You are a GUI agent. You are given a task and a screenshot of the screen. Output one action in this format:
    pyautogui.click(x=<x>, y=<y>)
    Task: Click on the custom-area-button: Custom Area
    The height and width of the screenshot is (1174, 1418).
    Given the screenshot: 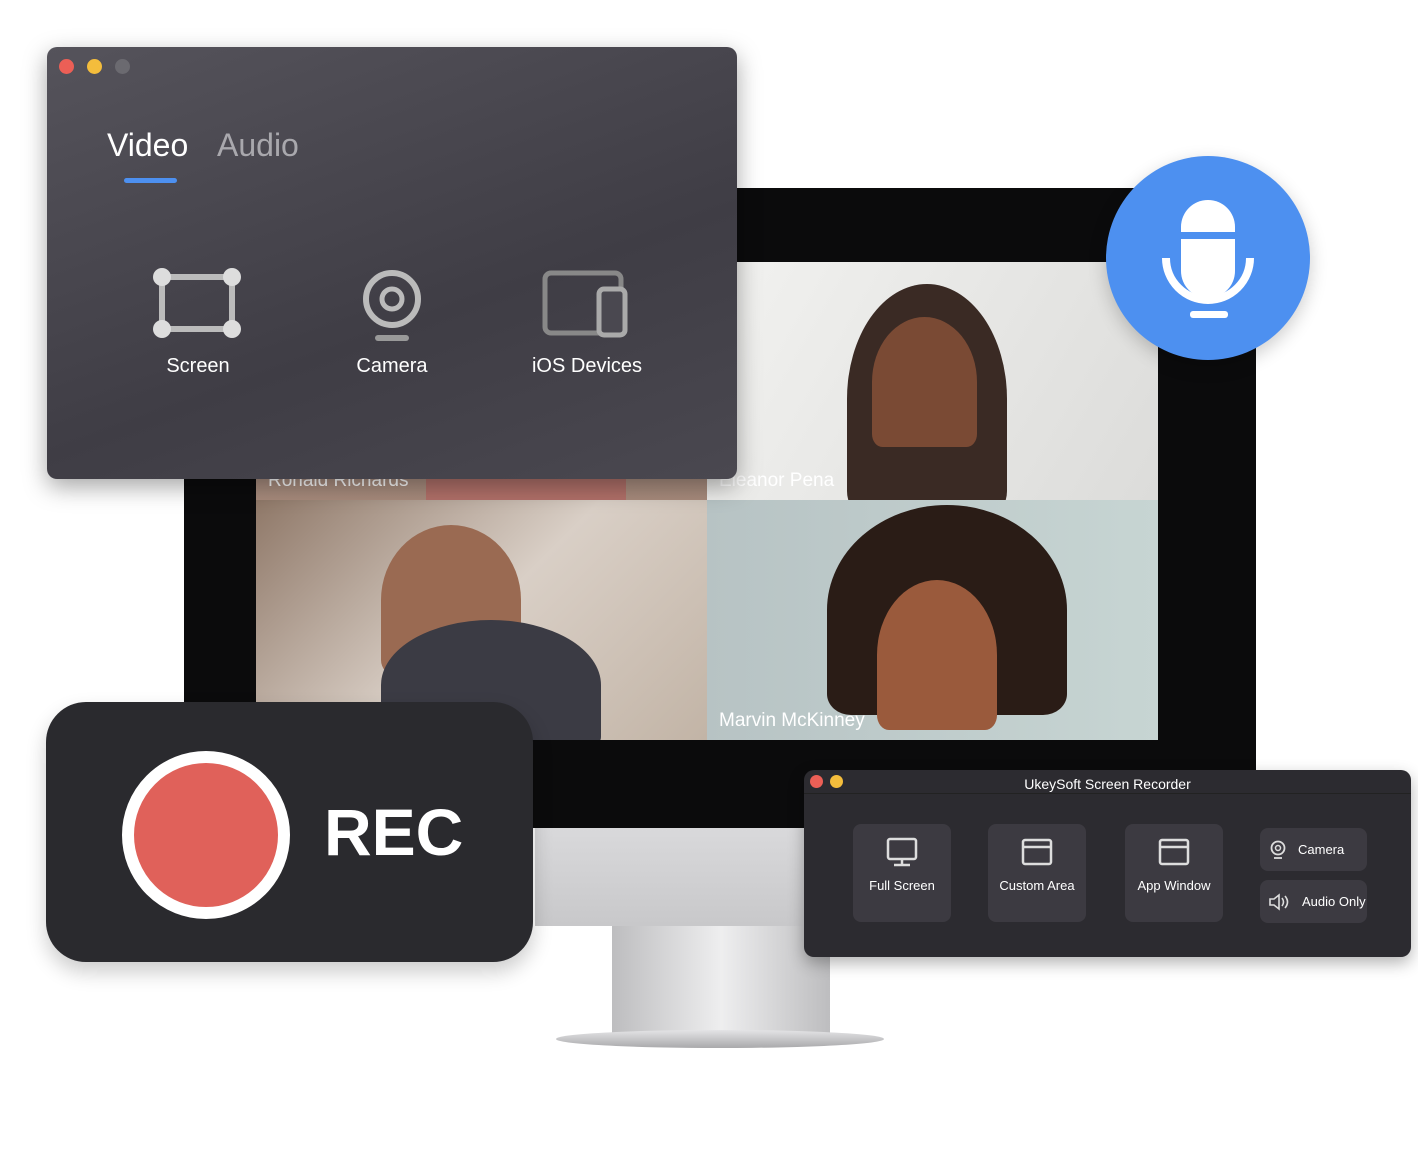 What is the action you would take?
    pyautogui.click(x=1037, y=873)
    